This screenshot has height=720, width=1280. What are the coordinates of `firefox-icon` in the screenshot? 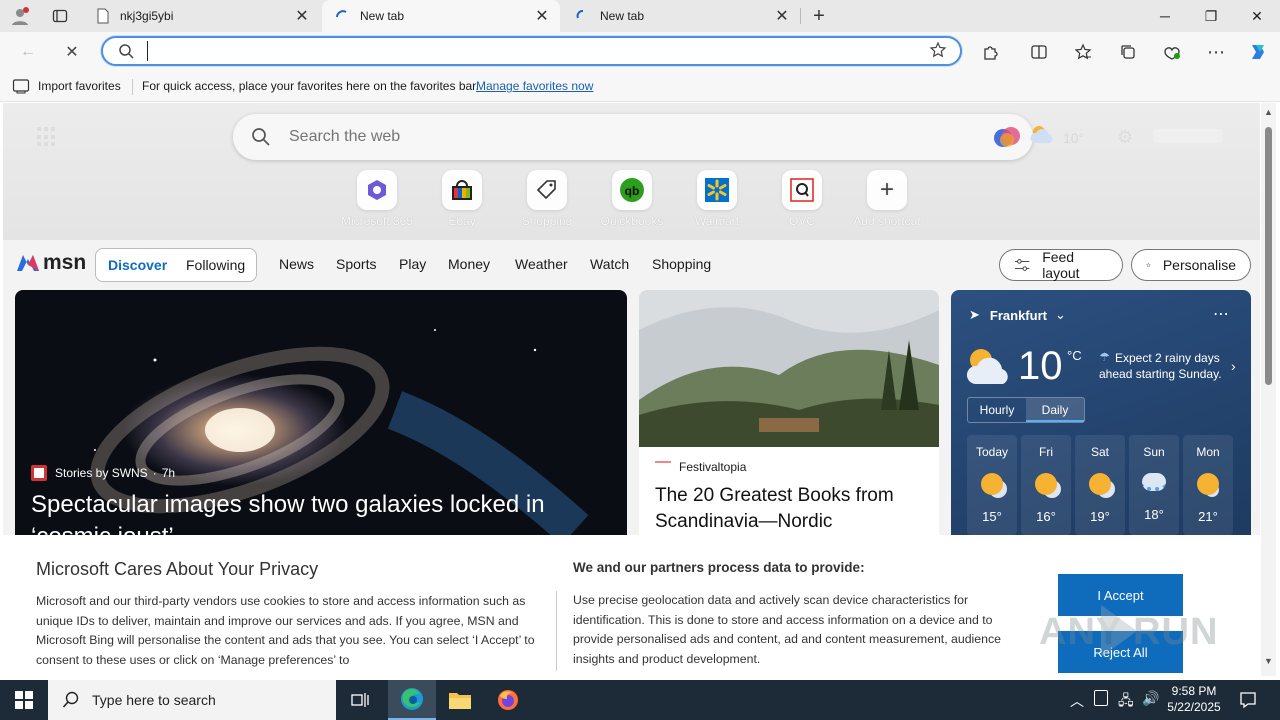 It's located at (508, 700).